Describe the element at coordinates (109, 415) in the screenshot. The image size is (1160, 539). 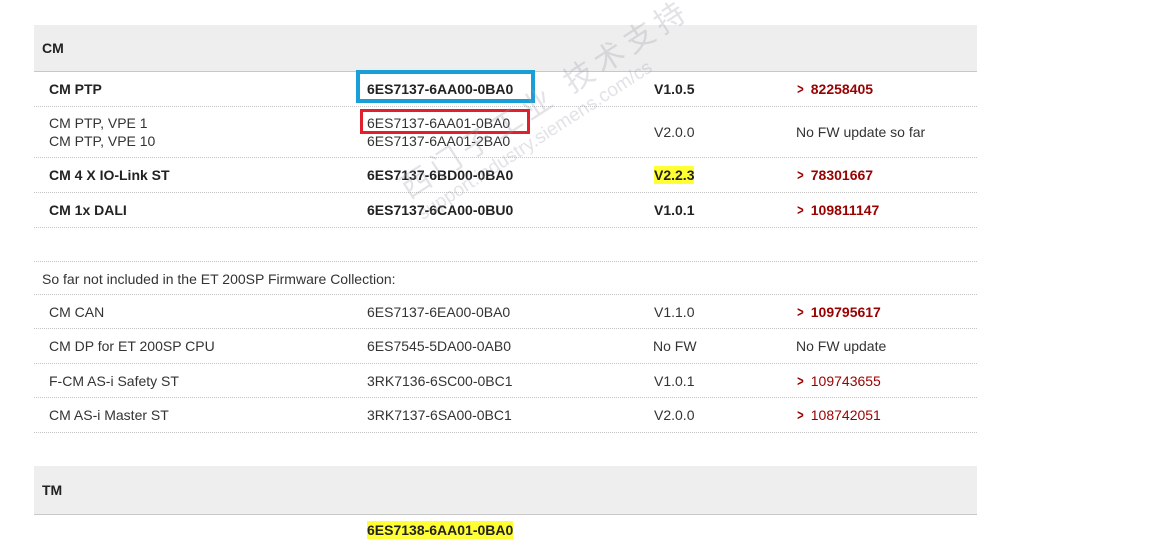
I see `module-name: CM AS-i Master ST` at that location.